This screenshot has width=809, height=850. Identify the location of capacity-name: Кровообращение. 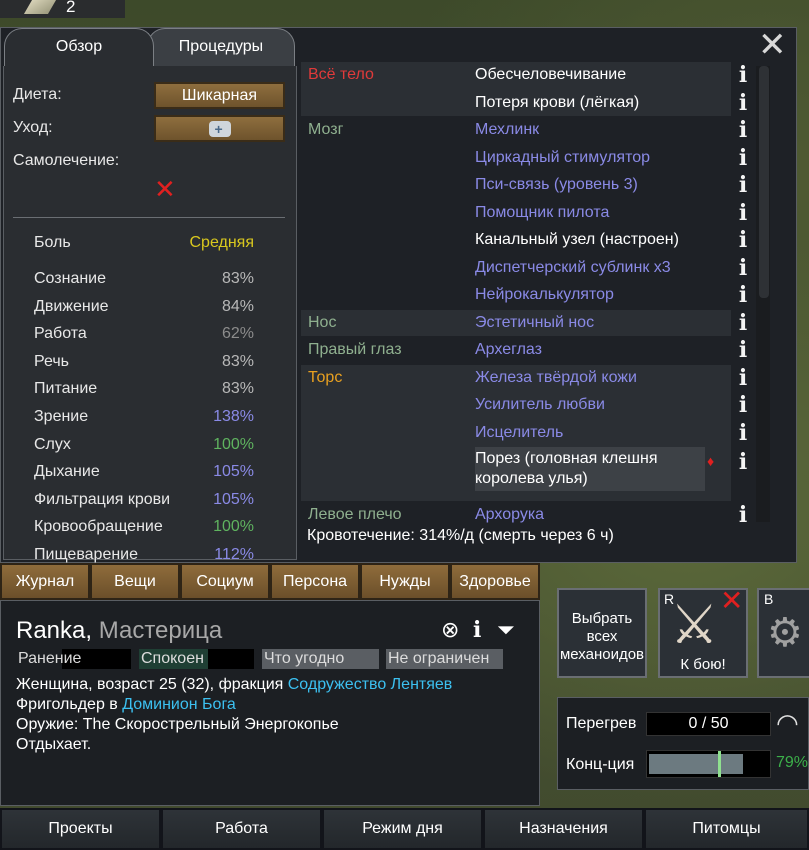
(98, 527).